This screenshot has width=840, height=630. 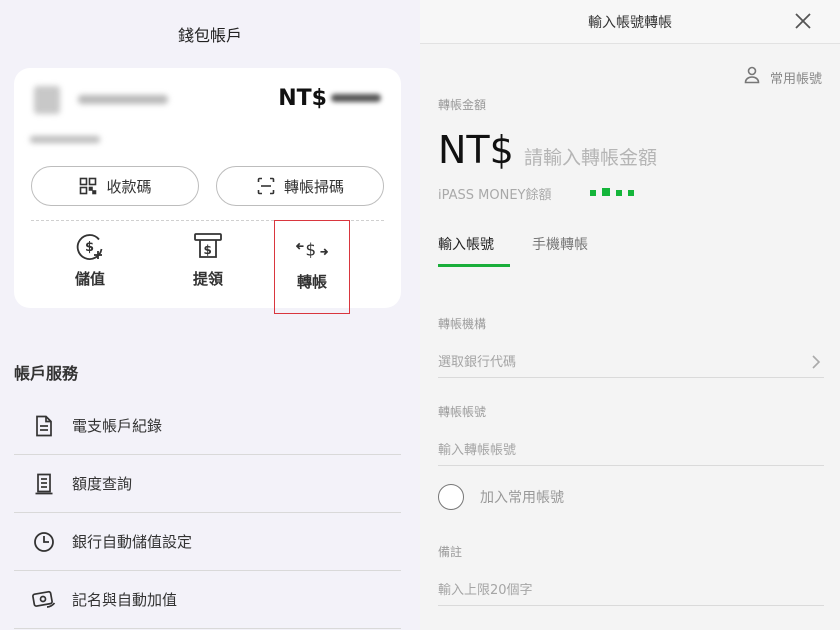 I want to click on institution-label: 轉帳機構, so click(x=462, y=324).